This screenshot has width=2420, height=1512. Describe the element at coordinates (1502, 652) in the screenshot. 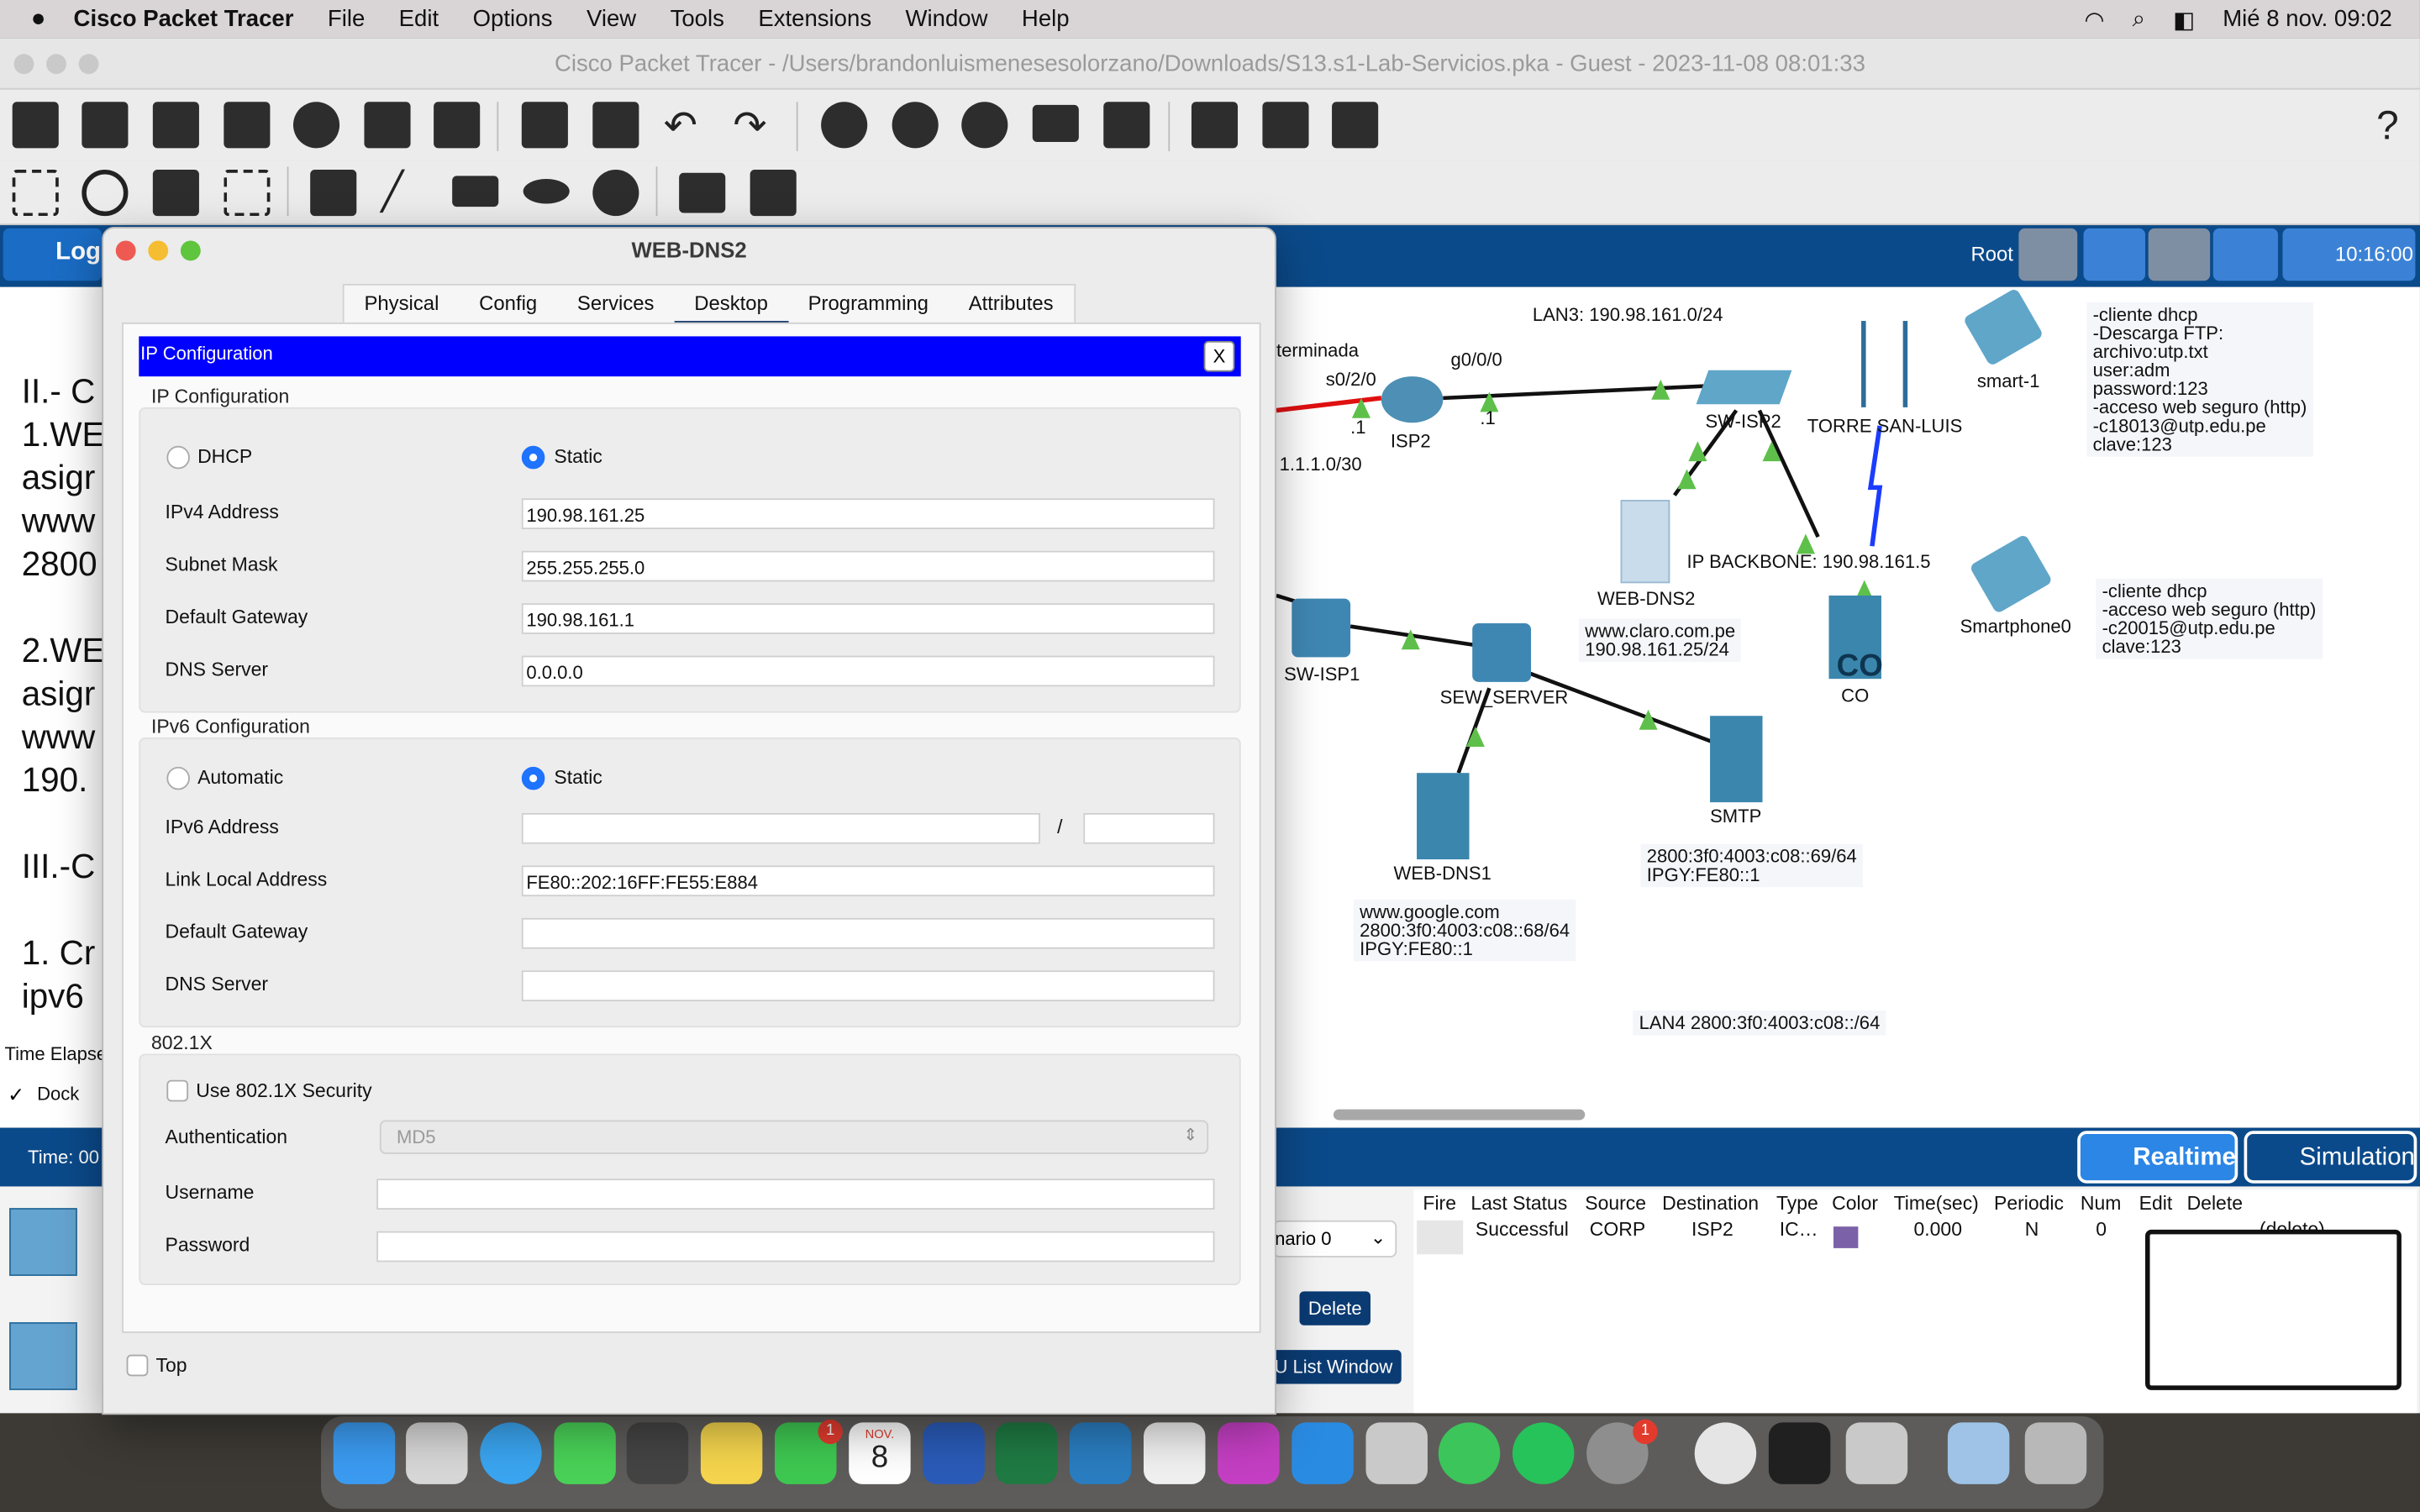

I see `sew-server-switch-icon` at that location.